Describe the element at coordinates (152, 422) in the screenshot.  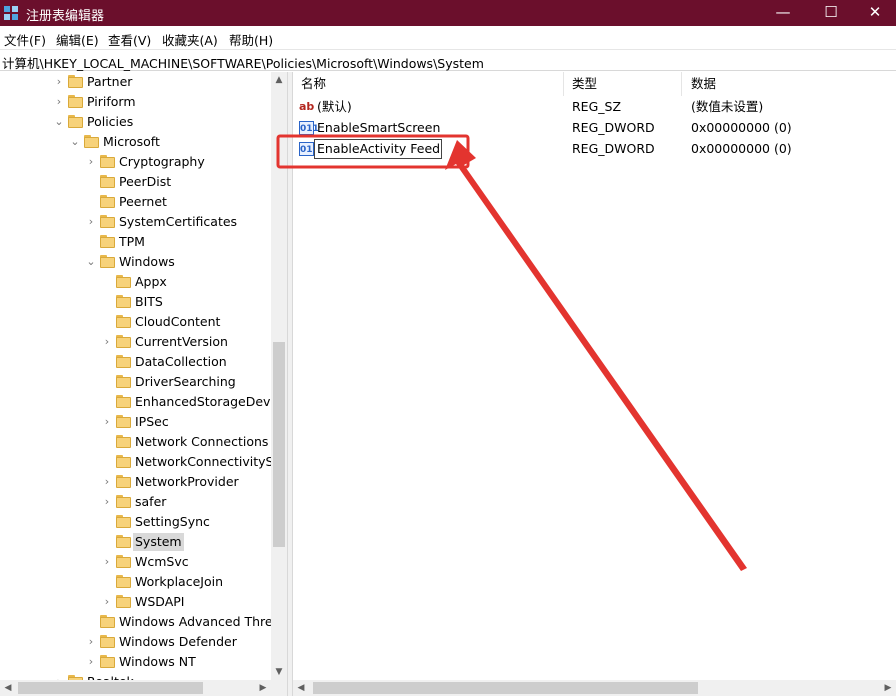
I see `tree-node-label: IPSec` at that location.